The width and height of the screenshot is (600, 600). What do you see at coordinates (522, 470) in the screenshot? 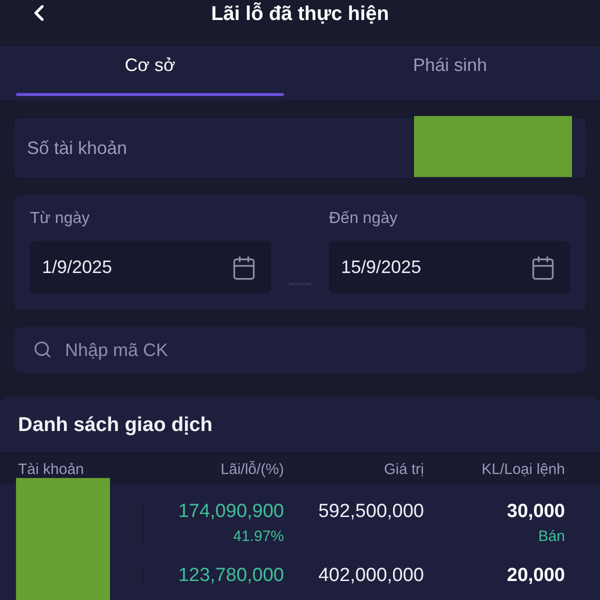
I see `column-header: KL/Loại lệnh` at bounding box center [522, 470].